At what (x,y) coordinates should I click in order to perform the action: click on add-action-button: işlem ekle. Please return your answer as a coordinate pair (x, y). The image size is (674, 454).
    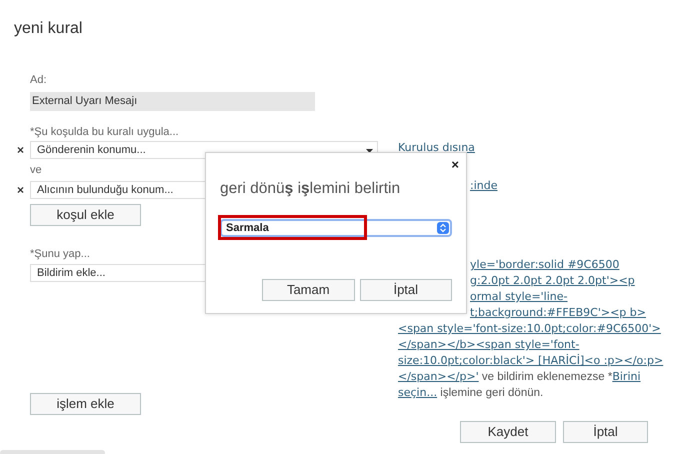
    Looking at the image, I should click on (85, 404).